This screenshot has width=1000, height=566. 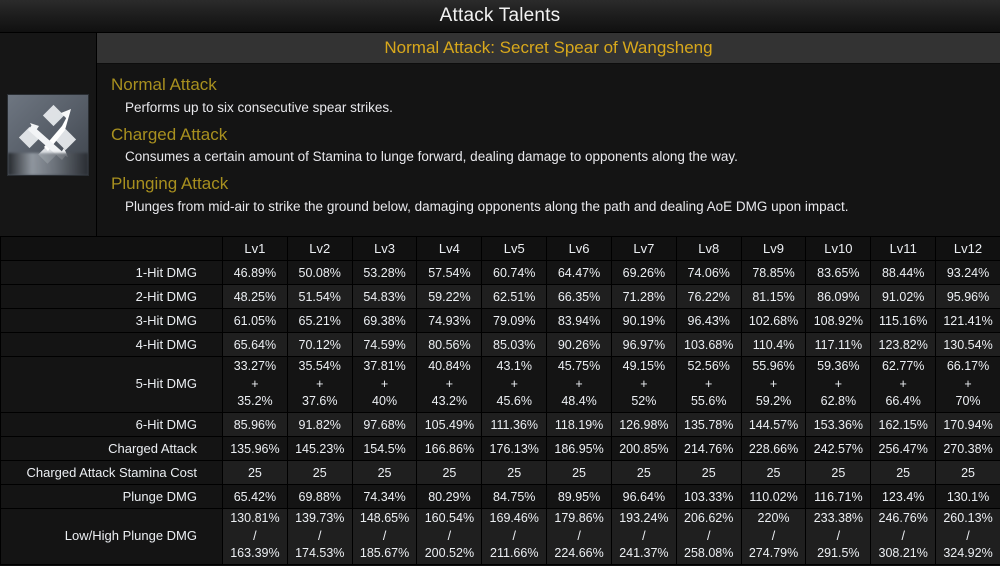 What do you see at coordinates (514, 496) in the screenshot?
I see `table-cell: 84.75%` at bounding box center [514, 496].